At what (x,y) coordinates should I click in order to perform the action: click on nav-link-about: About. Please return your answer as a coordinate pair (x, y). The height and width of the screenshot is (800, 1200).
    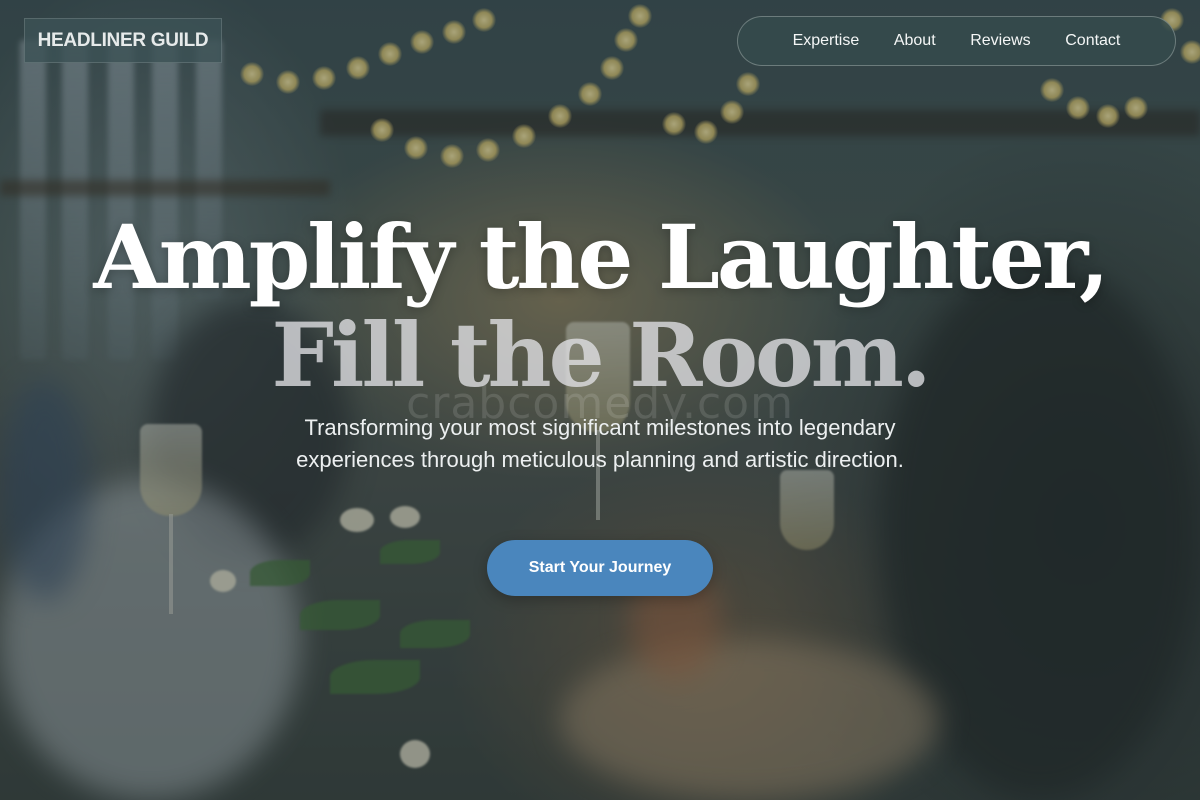
    Looking at the image, I should click on (915, 41).